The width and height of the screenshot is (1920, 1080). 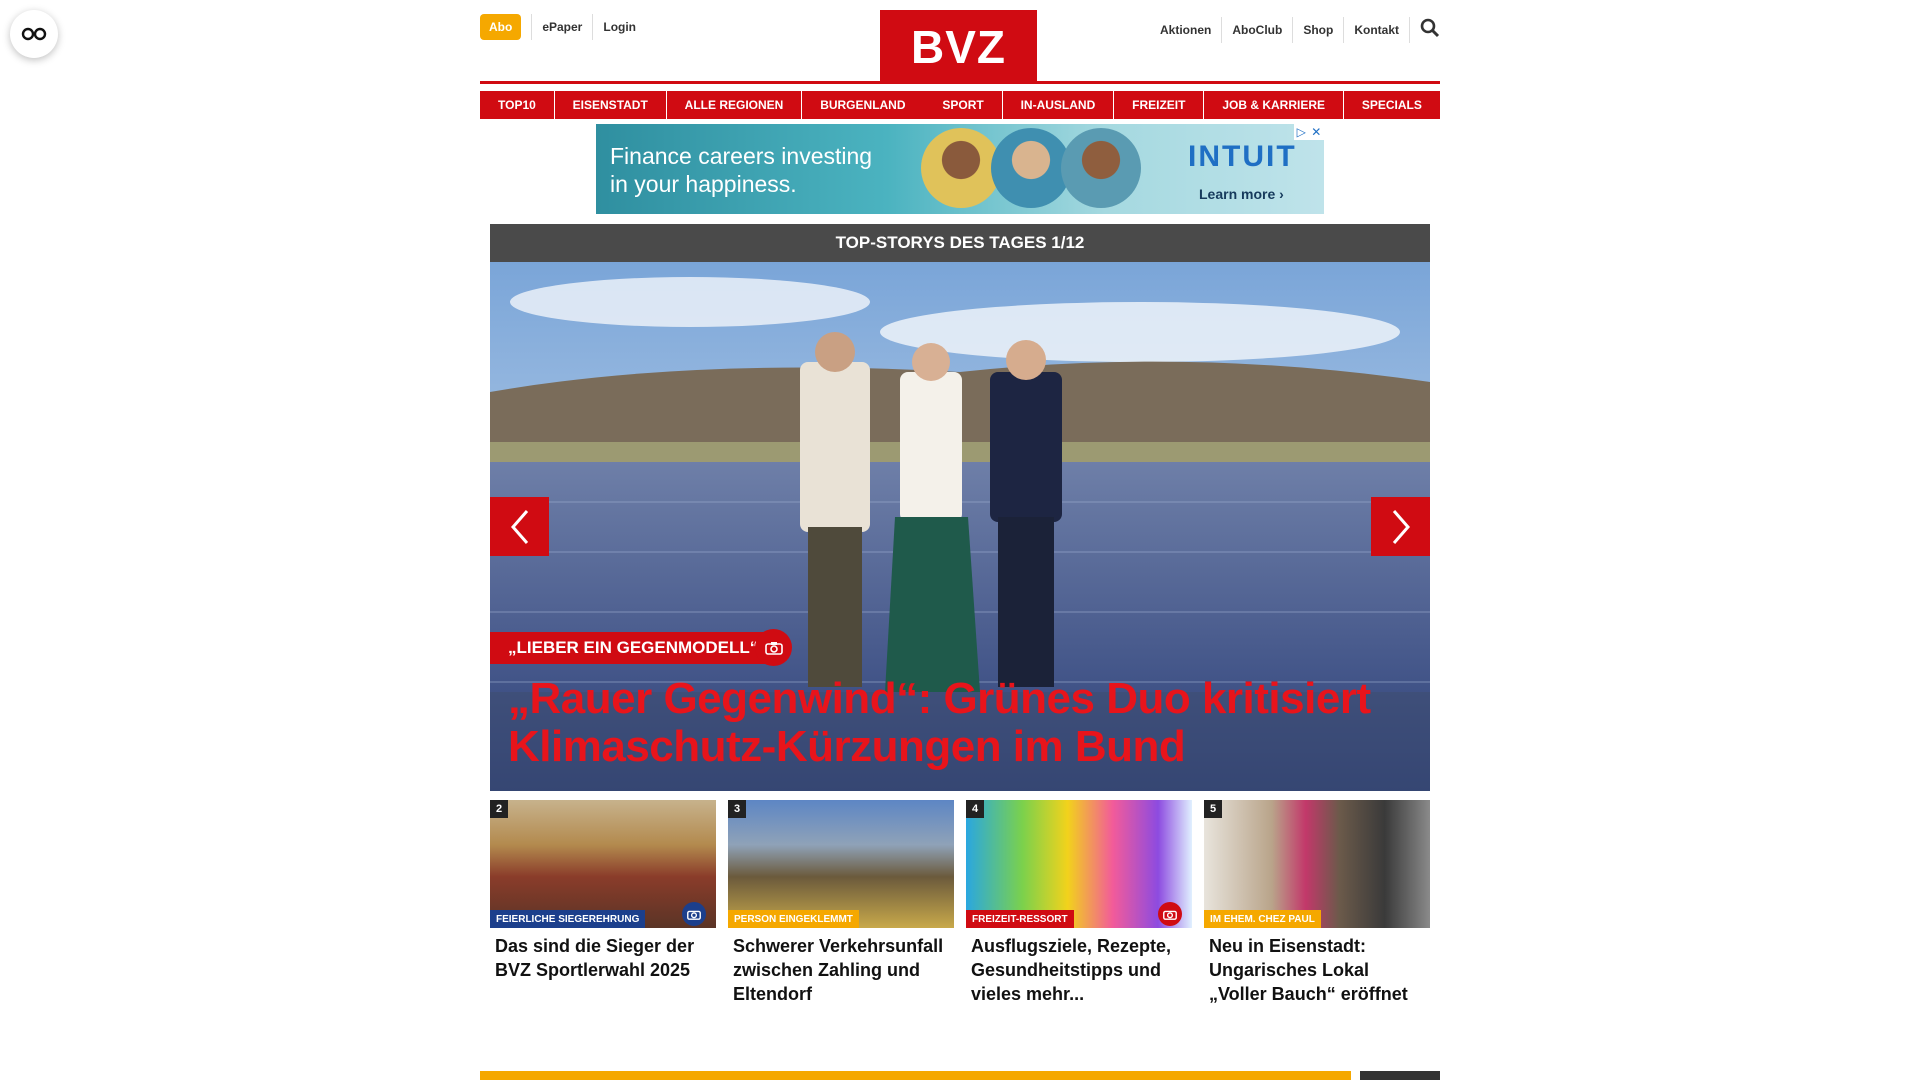 I want to click on story-kicker: „LIEBER EIN GEGENMODELL“, so click(x=629, y=648).